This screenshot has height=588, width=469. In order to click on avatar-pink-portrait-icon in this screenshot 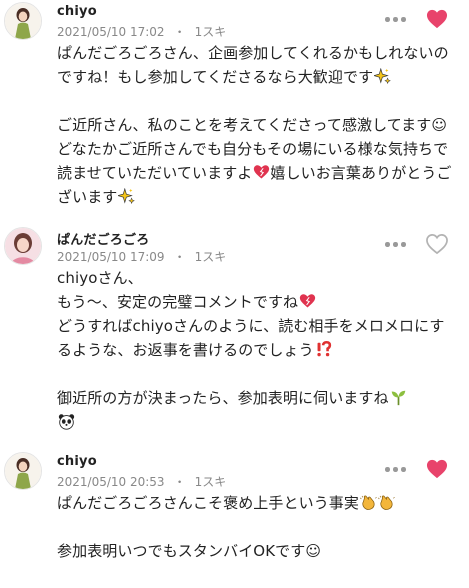, I will do `click(23, 246)`.